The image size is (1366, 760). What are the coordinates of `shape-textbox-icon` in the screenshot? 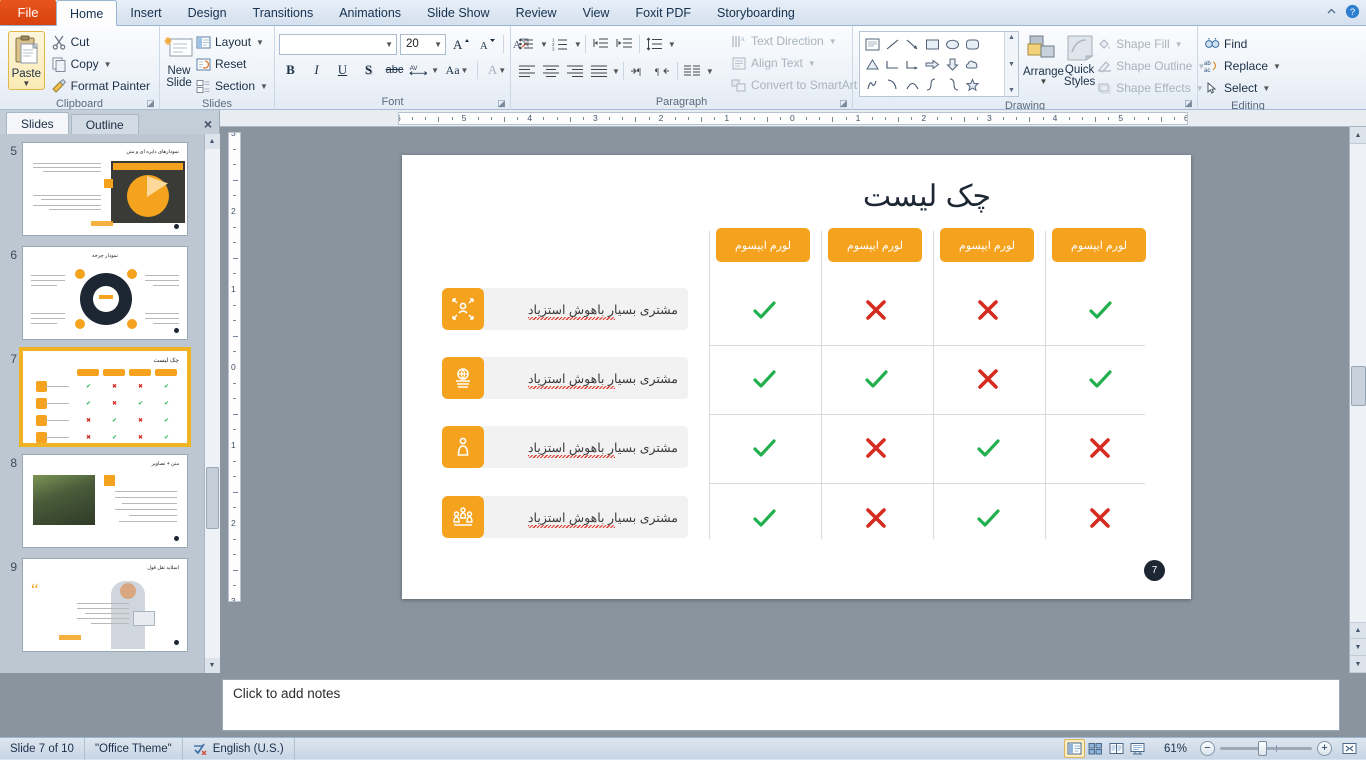 It's located at (872, 44).